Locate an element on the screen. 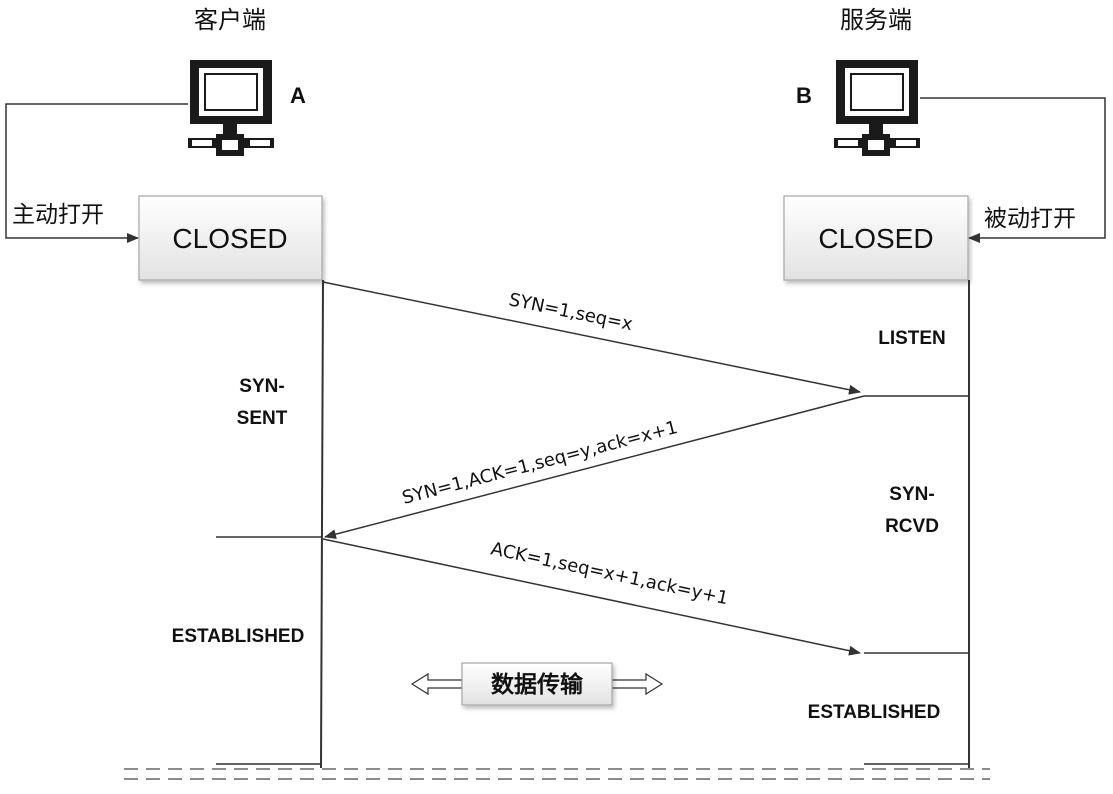 The width and height of the screenshot is (1113, 794). client-syn-sent-label-1: SYN- is located at coordinates (261, 386).